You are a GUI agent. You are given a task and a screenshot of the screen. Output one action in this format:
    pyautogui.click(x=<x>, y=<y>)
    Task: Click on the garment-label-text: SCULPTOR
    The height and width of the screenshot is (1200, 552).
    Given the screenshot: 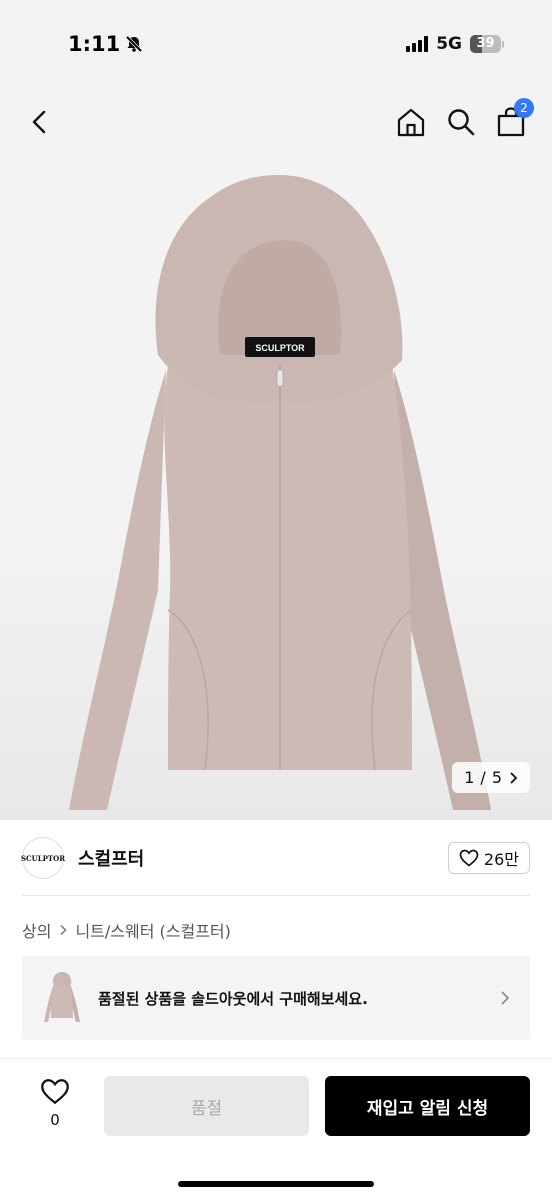 What is the action you would take?
    pyautogui.click(x=280, y=348)
    